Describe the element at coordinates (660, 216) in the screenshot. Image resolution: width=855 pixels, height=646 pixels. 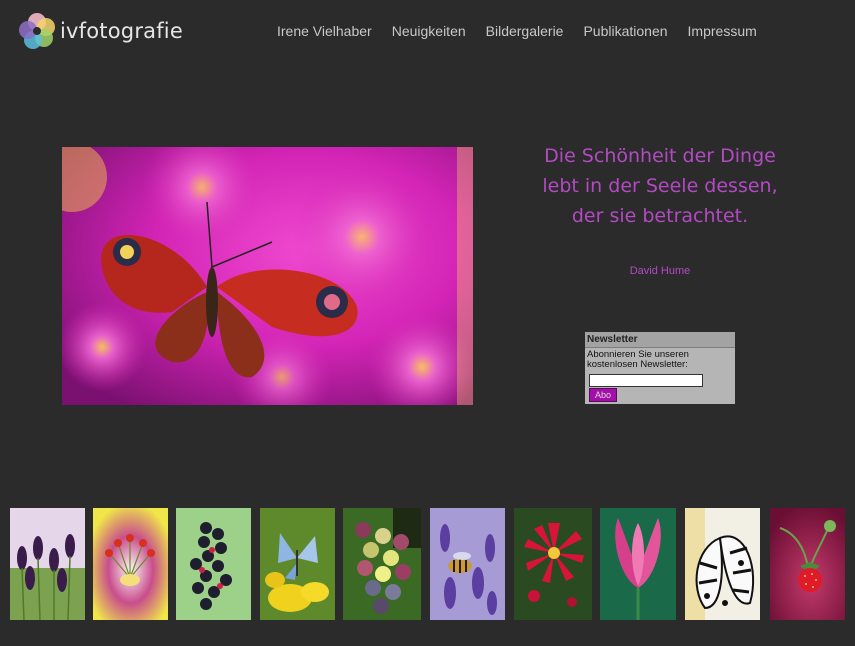
I see `quote-line-3: der sie betrachtet.` at that location.